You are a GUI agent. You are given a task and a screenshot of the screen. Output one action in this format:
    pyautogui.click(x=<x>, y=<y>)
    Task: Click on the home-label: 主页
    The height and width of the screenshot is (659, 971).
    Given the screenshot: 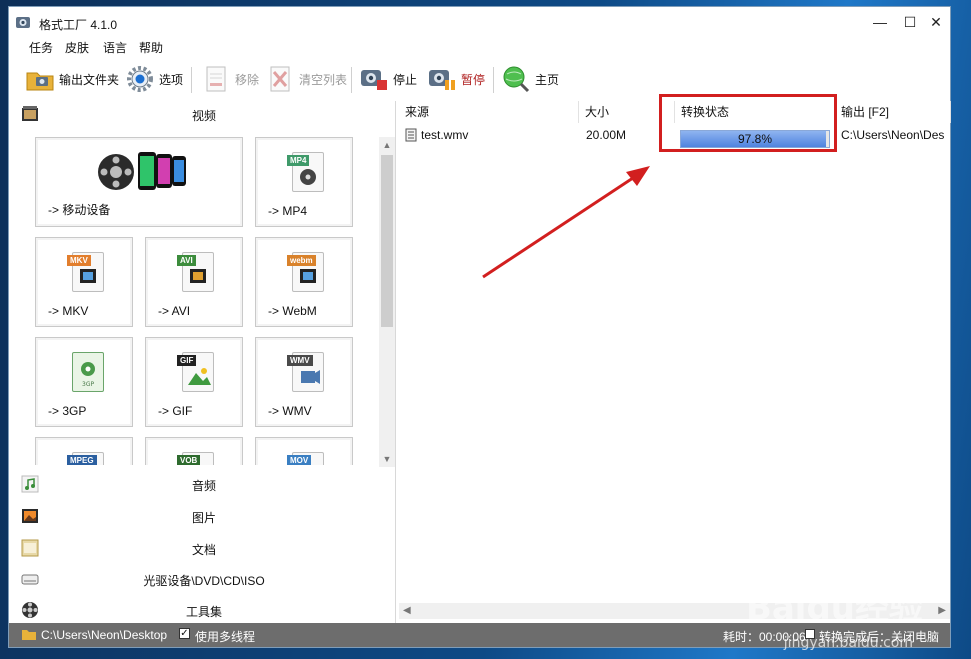 What is the action you would take?
    pyautogui.click(x=547, y=79)
    